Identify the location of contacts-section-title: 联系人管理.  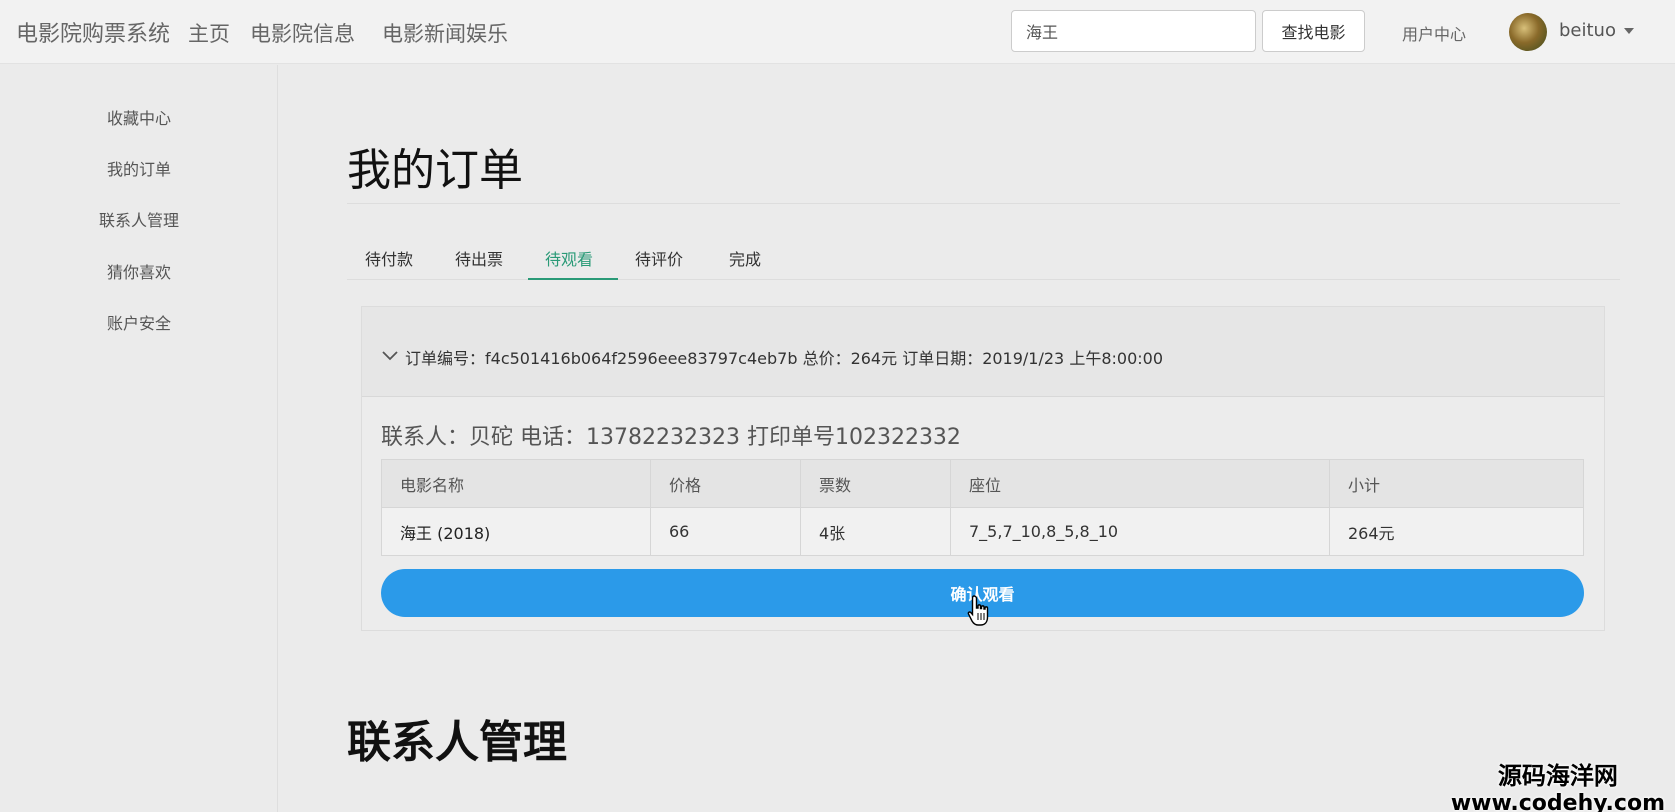
(457, 742).